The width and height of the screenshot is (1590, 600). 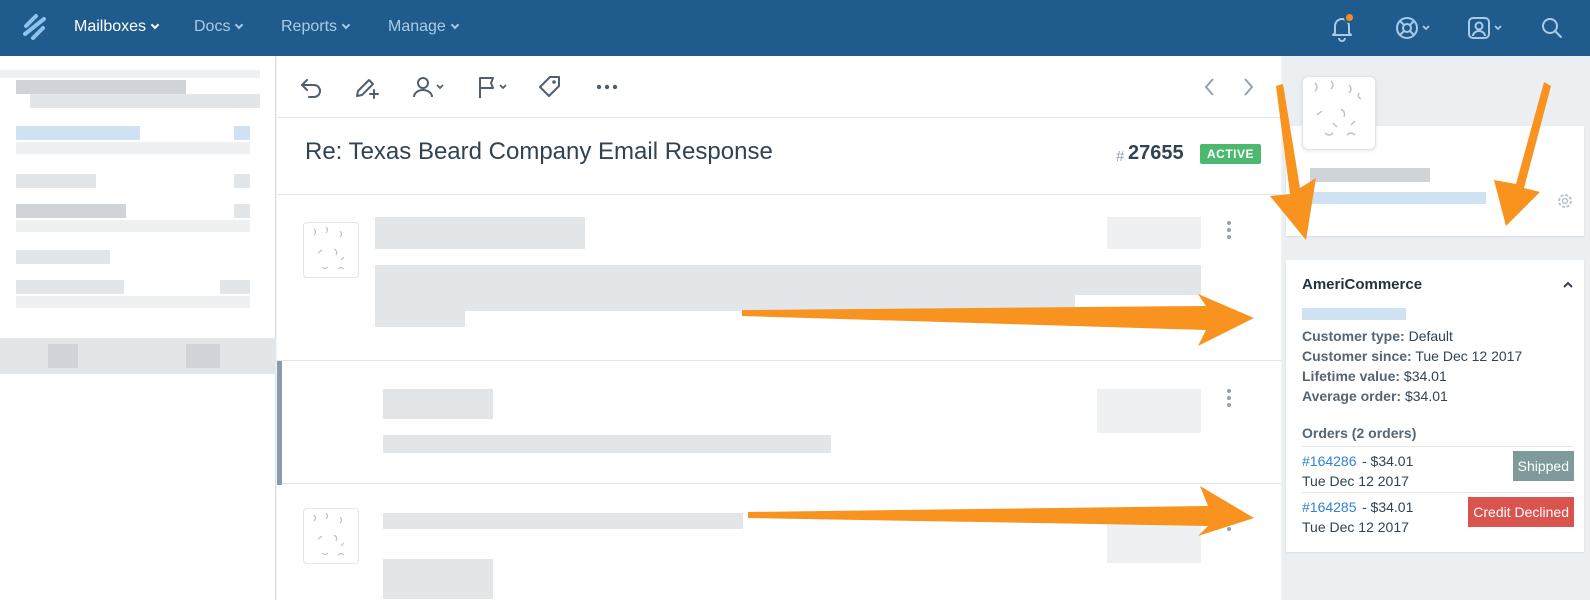 I want to click on field-label: Customer type:, so click(x=1353, y=336).